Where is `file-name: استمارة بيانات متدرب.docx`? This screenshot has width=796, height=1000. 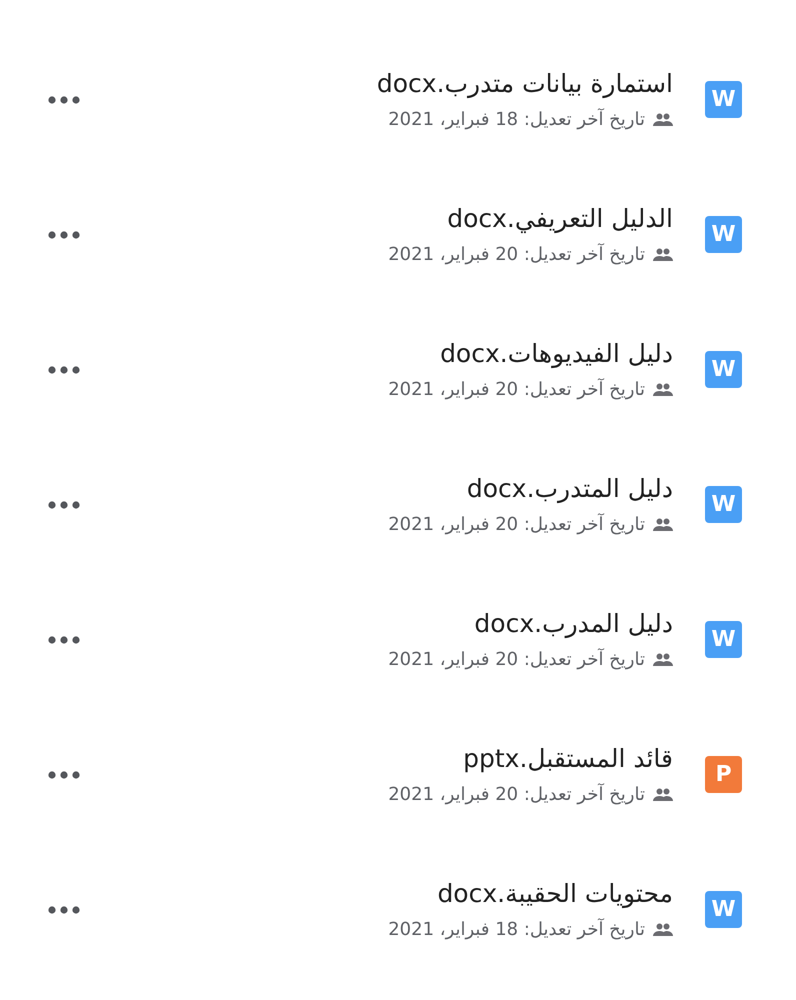
file-name: استمارة بيانات متدرب.docx is located at coordinates (524, 84).